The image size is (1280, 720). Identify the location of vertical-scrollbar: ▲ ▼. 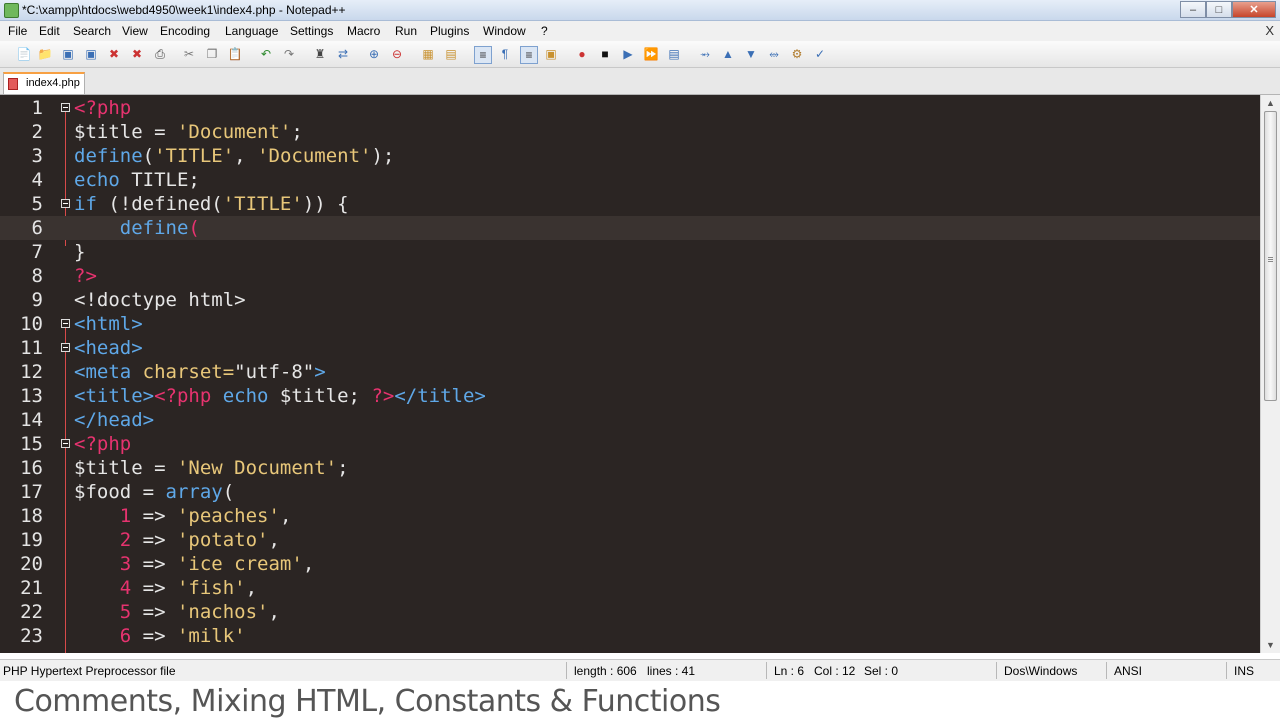
(1270, 374).